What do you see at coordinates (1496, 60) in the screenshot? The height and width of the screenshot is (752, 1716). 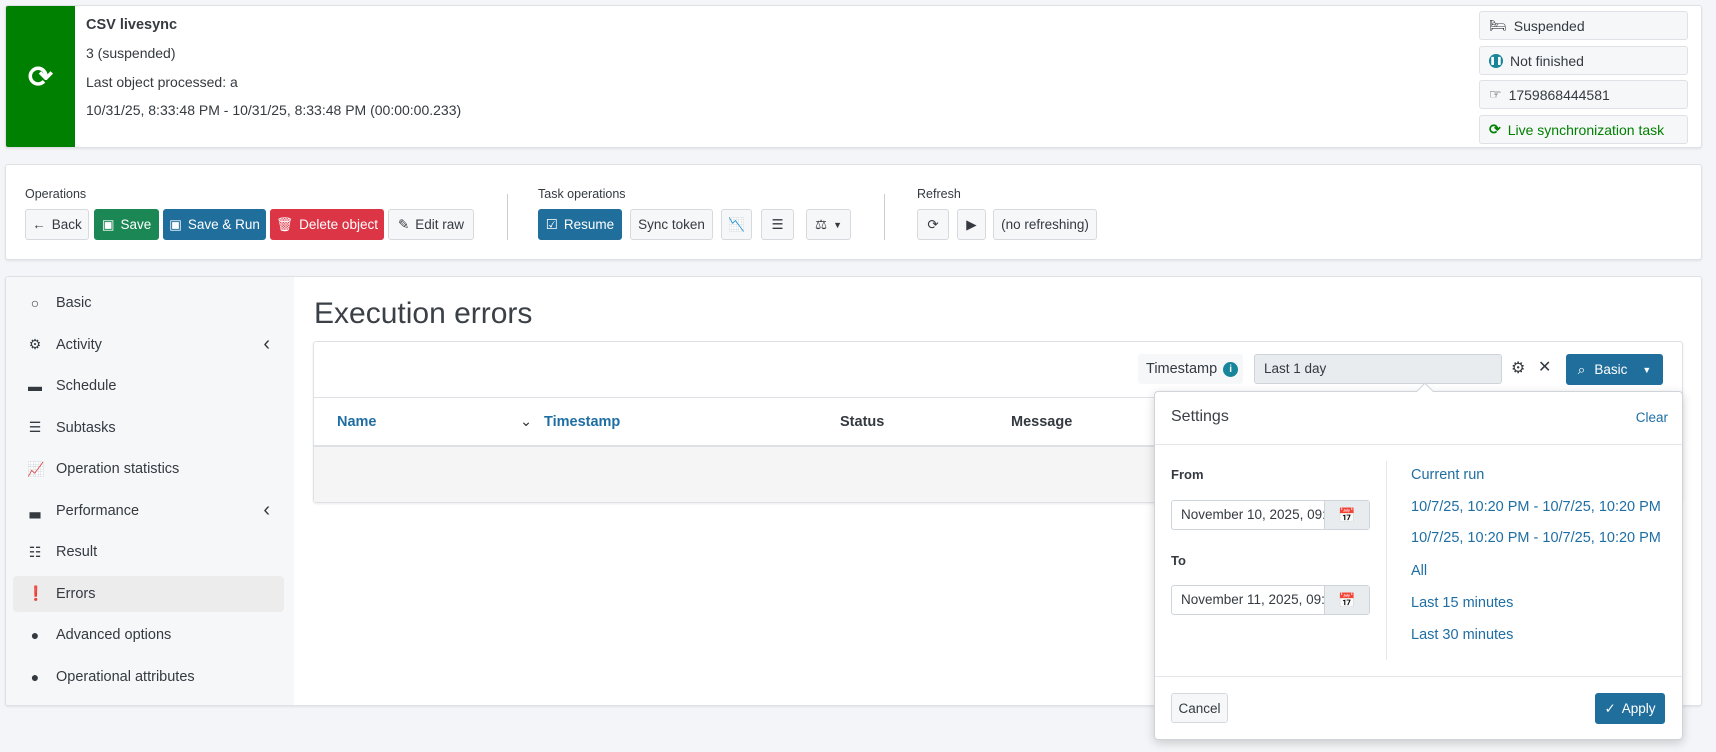 I see `pause-circle-icon: ❚❚` at bounding box center [1496, 60].